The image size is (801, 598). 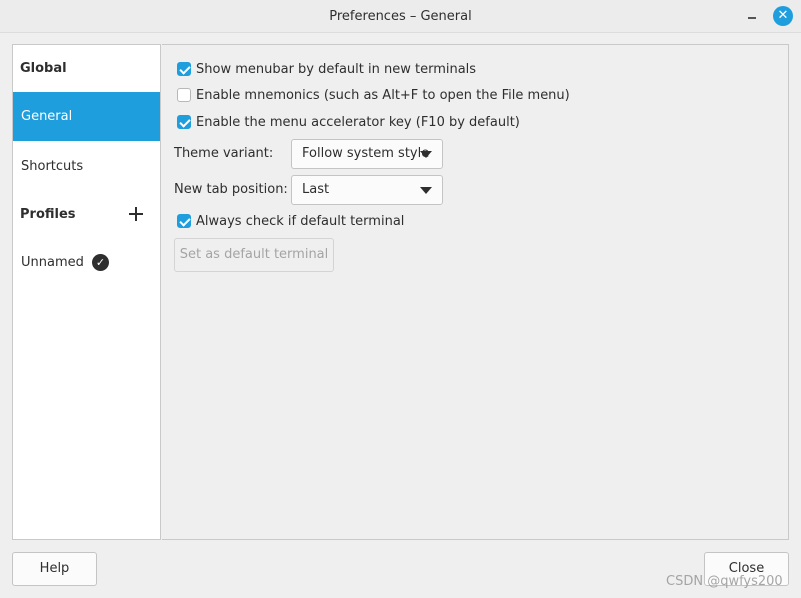 I want to click on show-menubar-checkbox, so click(x=184, y=69).